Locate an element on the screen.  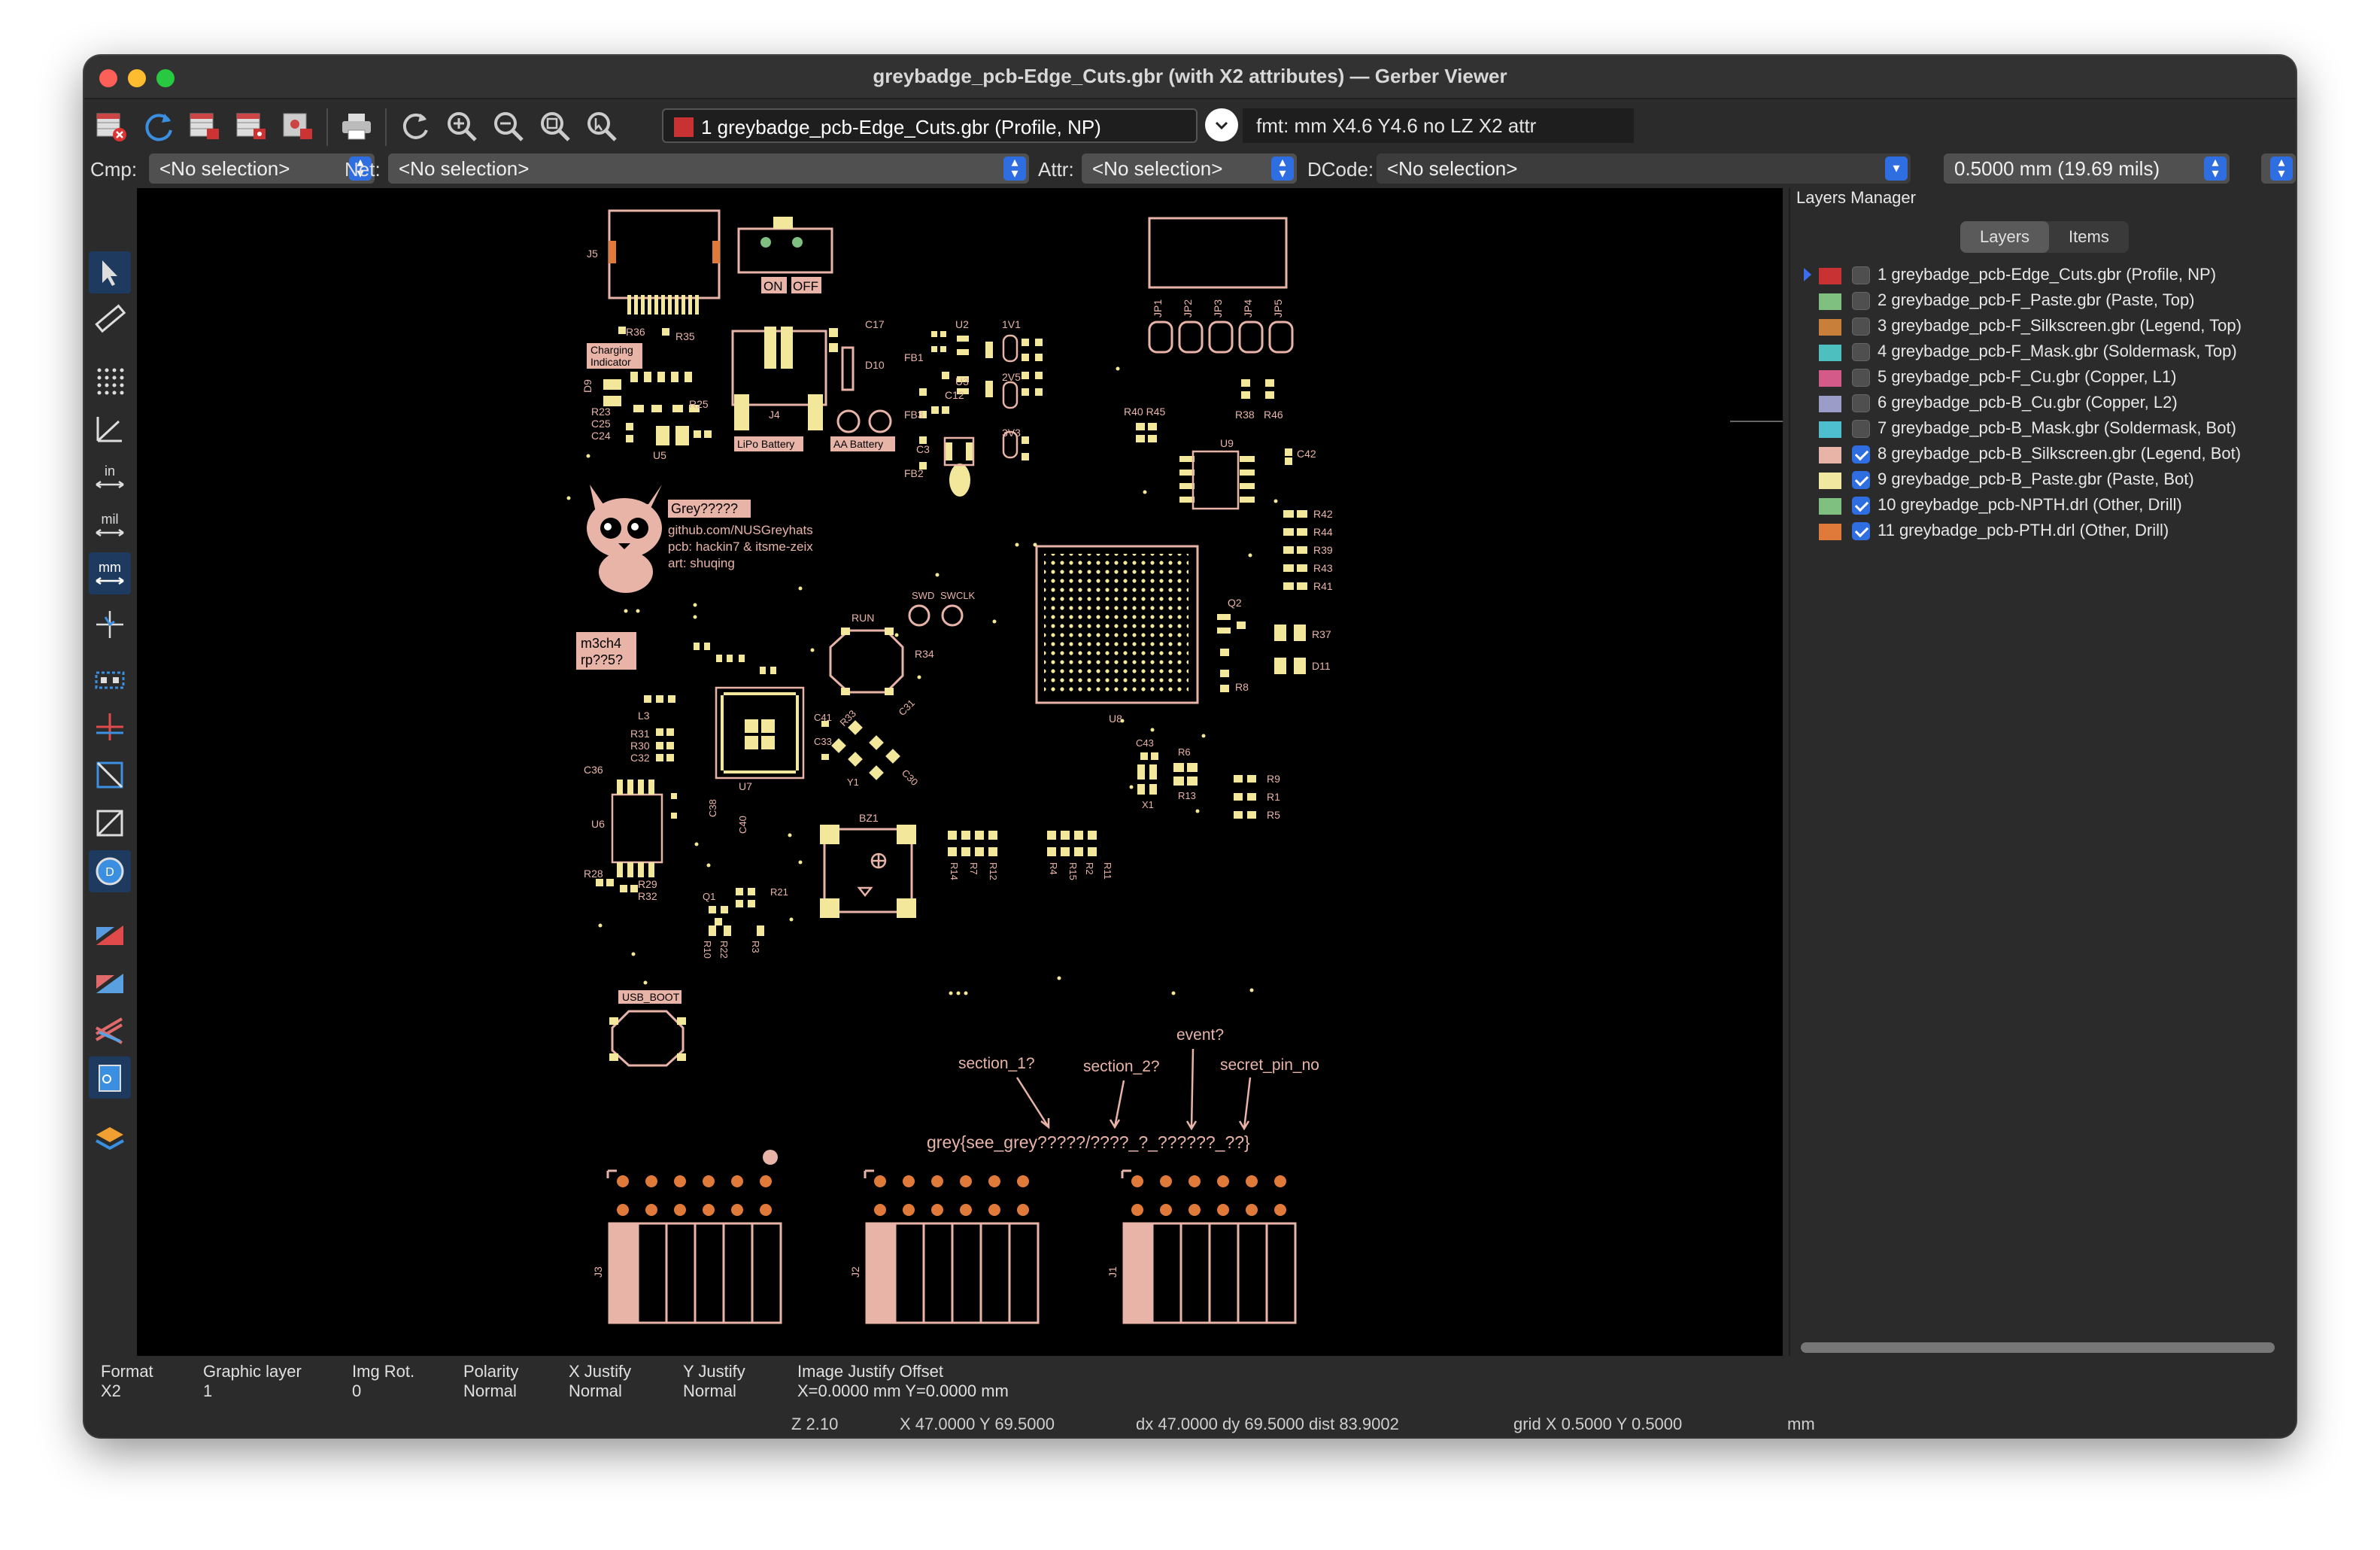
lines-sketch-button is located at coordinates (110, 727).